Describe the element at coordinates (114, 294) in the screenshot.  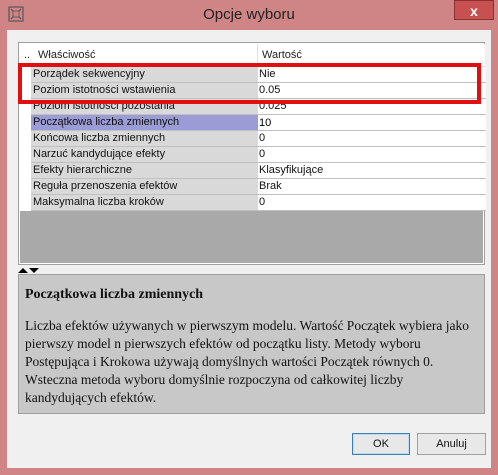
I see `help-title: Początkowa liczba zmiennych` at that location.